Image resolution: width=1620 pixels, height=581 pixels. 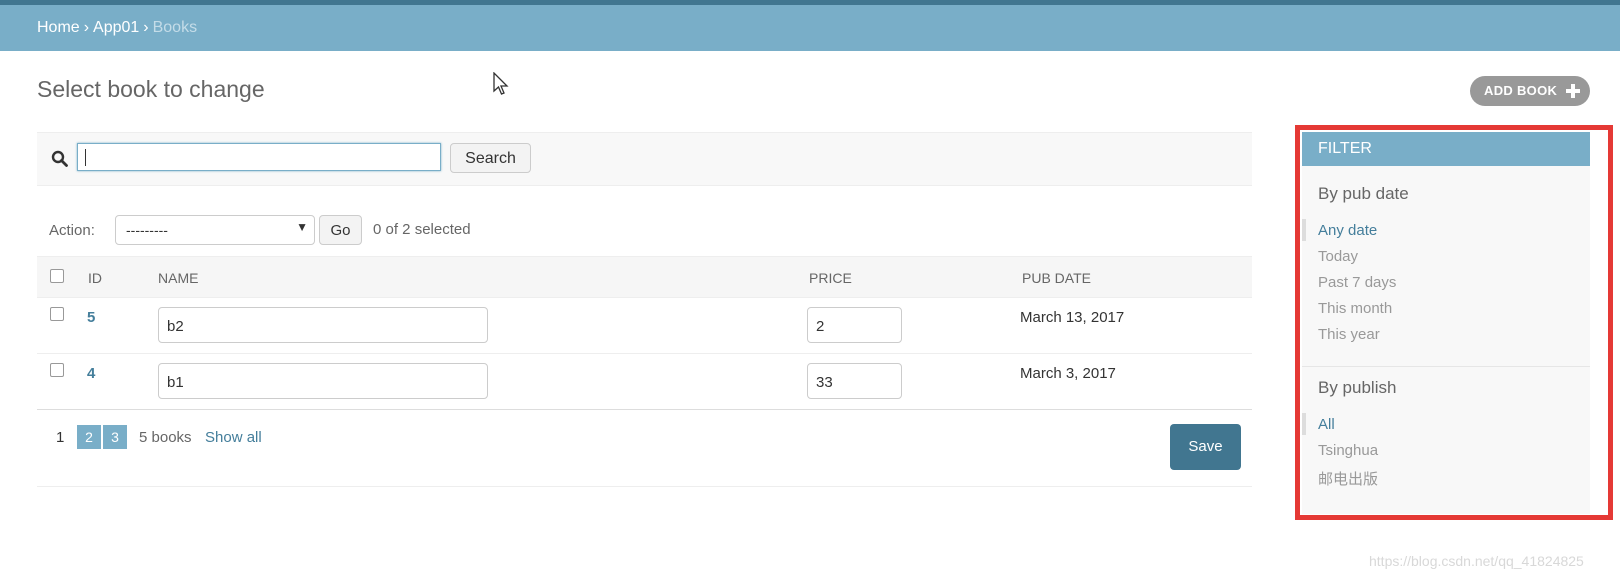 What do you see at coordinates (116, 27) in the screenshot?
I see `breadcrumb-app: App01` at bounding box center [116, 27].